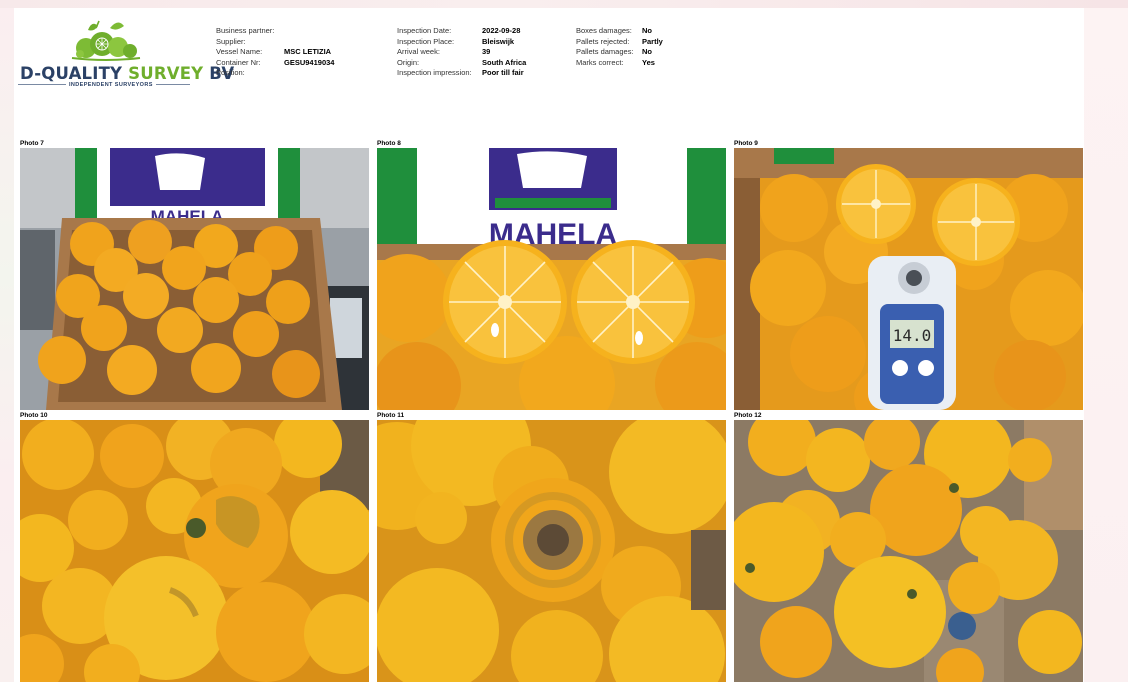 Image resolution: width=1128 pixels, height=682 pixels. Describe the element at coordinates (551, 551) in the screenshot. I see `decayed-orange-photo` at that location.